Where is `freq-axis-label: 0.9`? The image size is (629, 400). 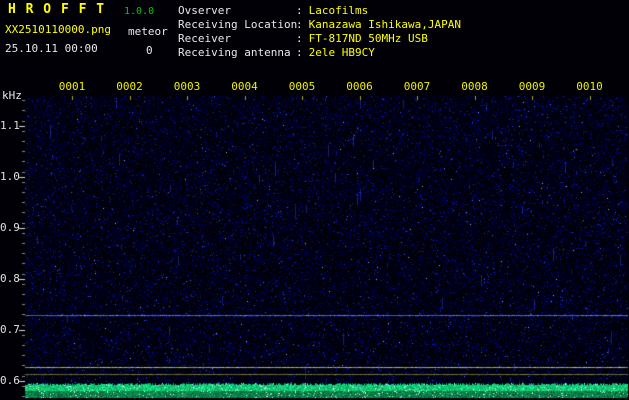
freq-axis-label: 0.9 is located at coordinates (10, 227).